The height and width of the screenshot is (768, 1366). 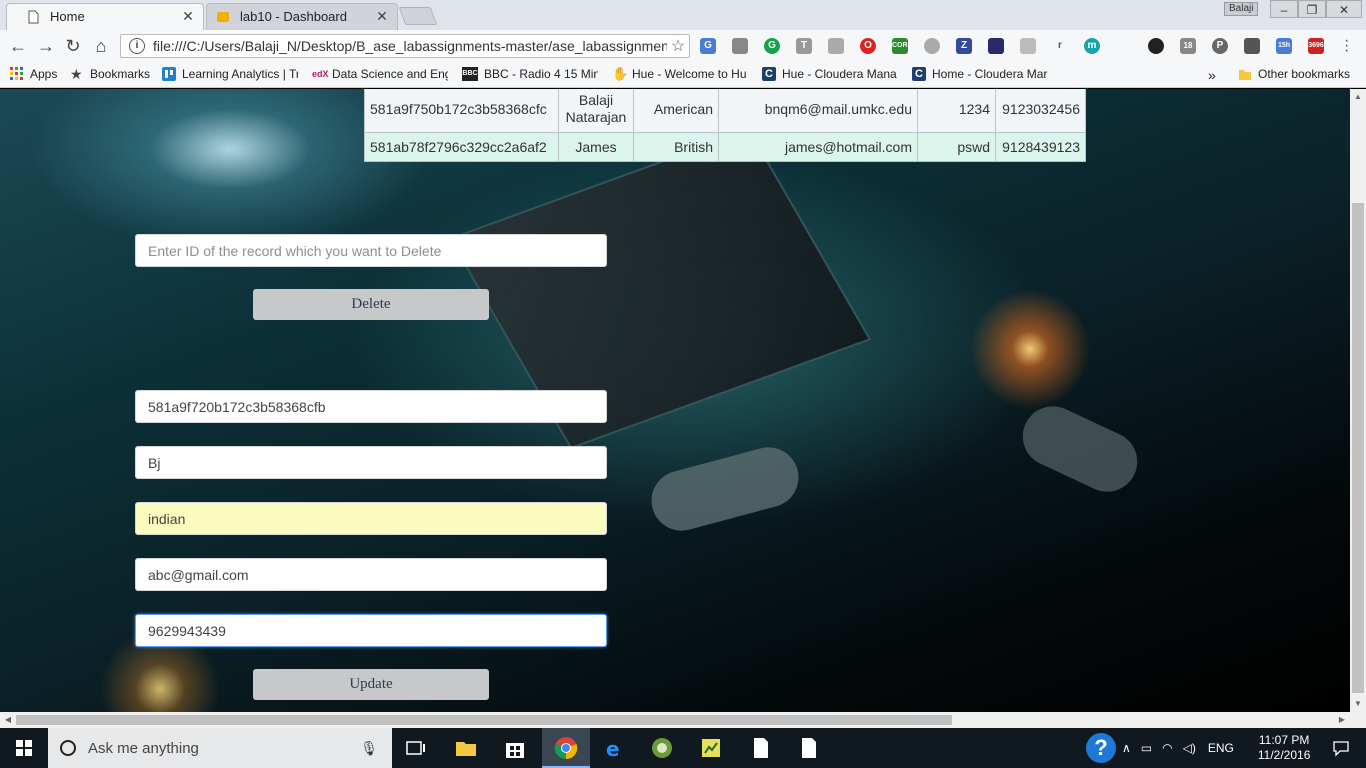 What do you see at coordinates (596, 147) in the screenshot?
I see `record-name: James` at bounding box center [596, 147].